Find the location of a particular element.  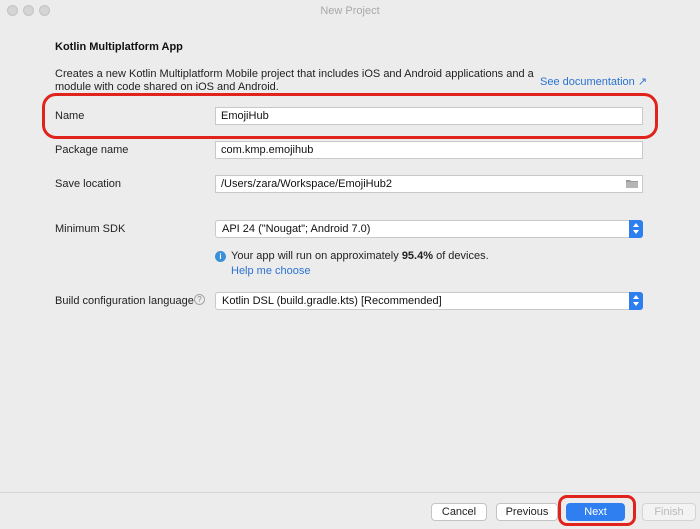

previous-button: Previous is located at coordinates (527, 512).